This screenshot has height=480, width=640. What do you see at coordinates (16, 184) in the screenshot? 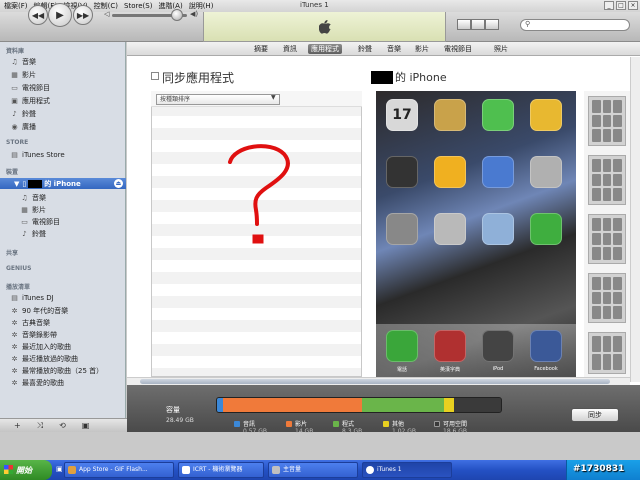
I see `disclosure-triangle-icon: ▼` at bounding box center [16, 184].